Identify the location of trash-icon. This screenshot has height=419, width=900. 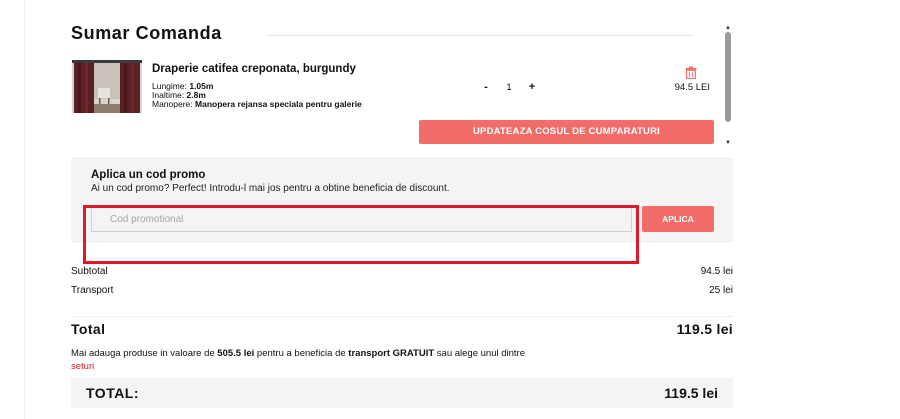
(691, 73).